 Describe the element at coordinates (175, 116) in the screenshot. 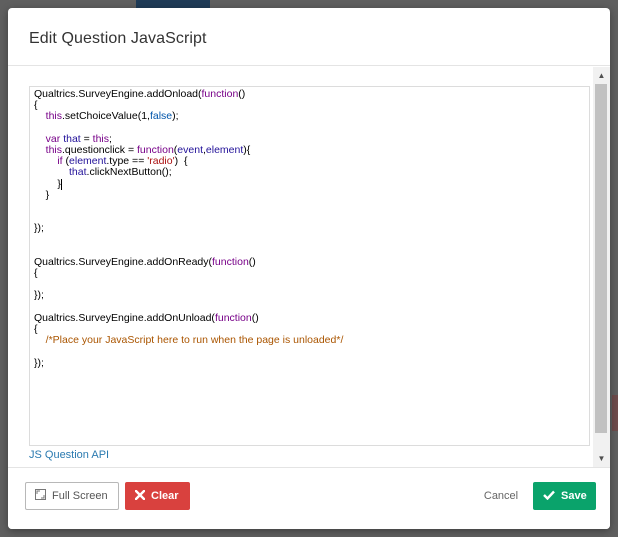

I see `code-token: );` at that location.